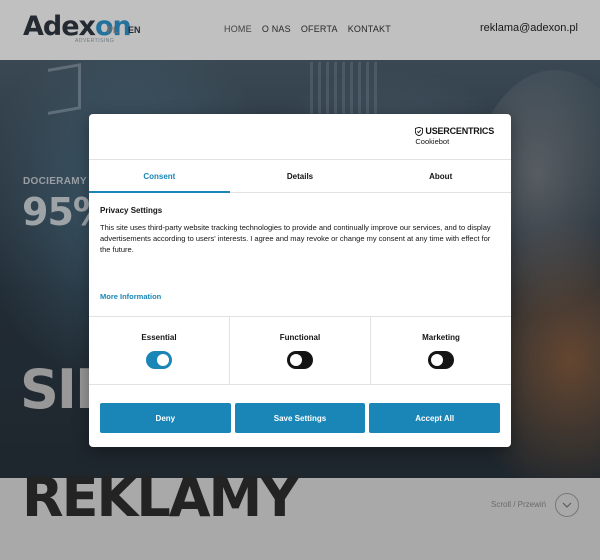 This screenshot has width=600, height=560. What do you see at coordinates (159, 176) in the screenshot?
I see `tab-consent: Consent` at bounding box center [159, 176].